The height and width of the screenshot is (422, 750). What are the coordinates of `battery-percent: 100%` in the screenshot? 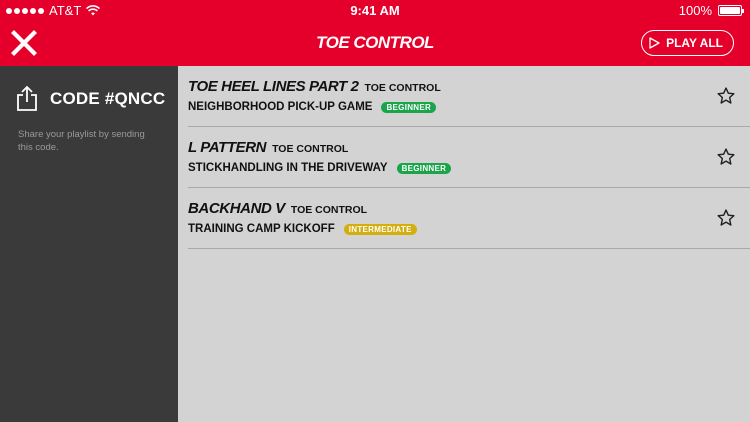 It's located at (695, 10).